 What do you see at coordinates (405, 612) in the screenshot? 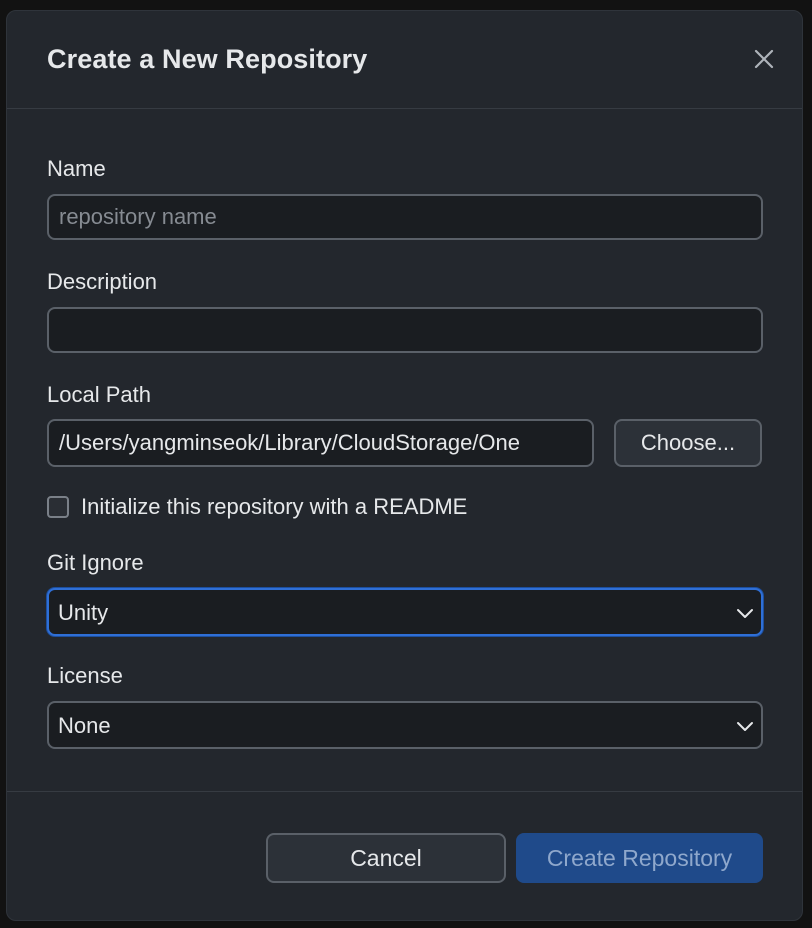
I see `git-ignore-select: Unity` at bounding box center [405, 612].